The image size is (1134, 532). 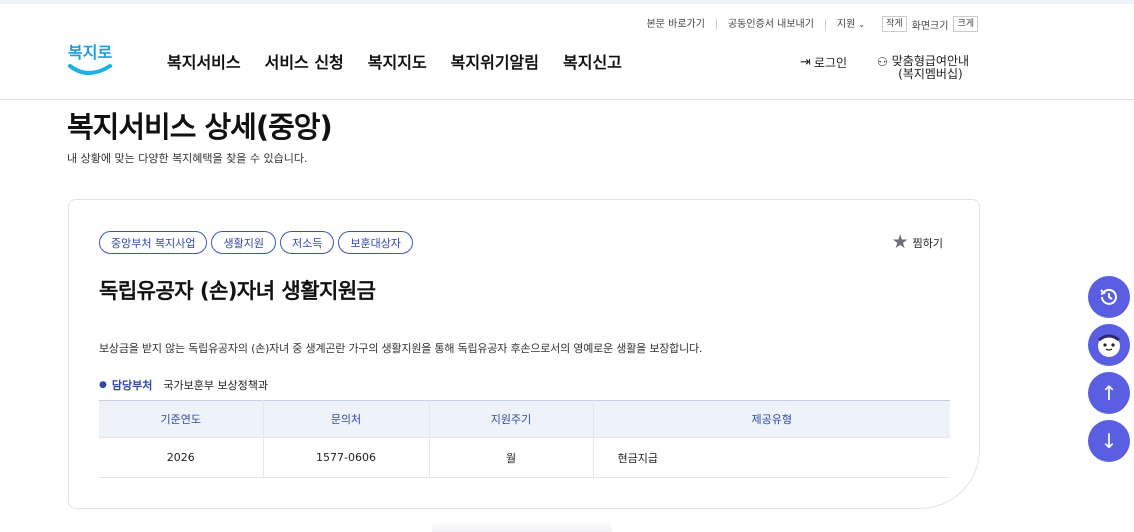 I want to click on col-support-cycle: 지원주기, so click(x=510, y=419).